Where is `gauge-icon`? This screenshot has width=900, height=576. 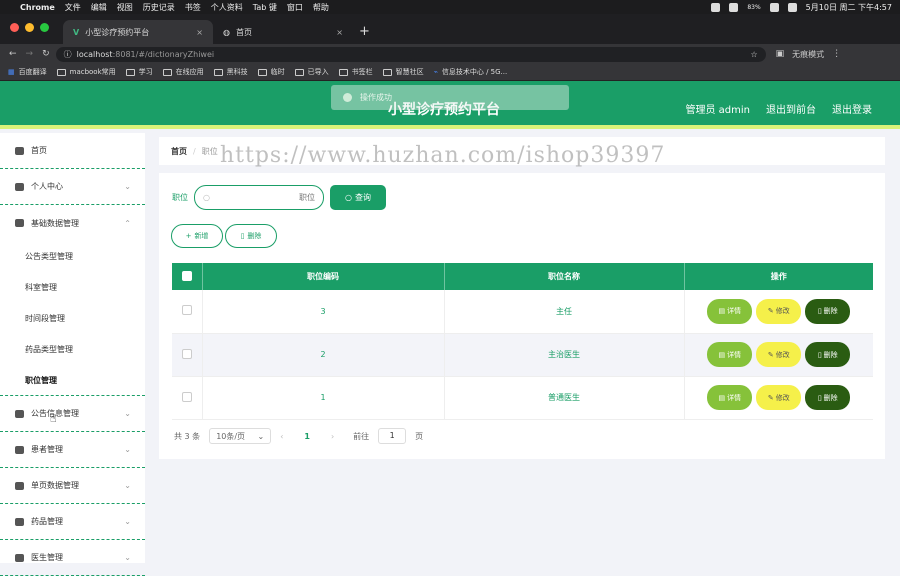
gauge-icon is located at coordinates (19, 413).